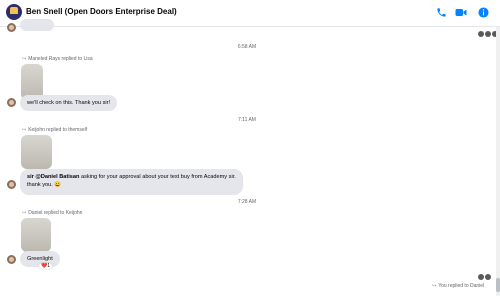 The height and width of the screenshot is (296, 500). Describe the element at coordinates (55, 130) in the screenshot. I see `reply-label: ↪ Keijohn replied to themself` at that location.